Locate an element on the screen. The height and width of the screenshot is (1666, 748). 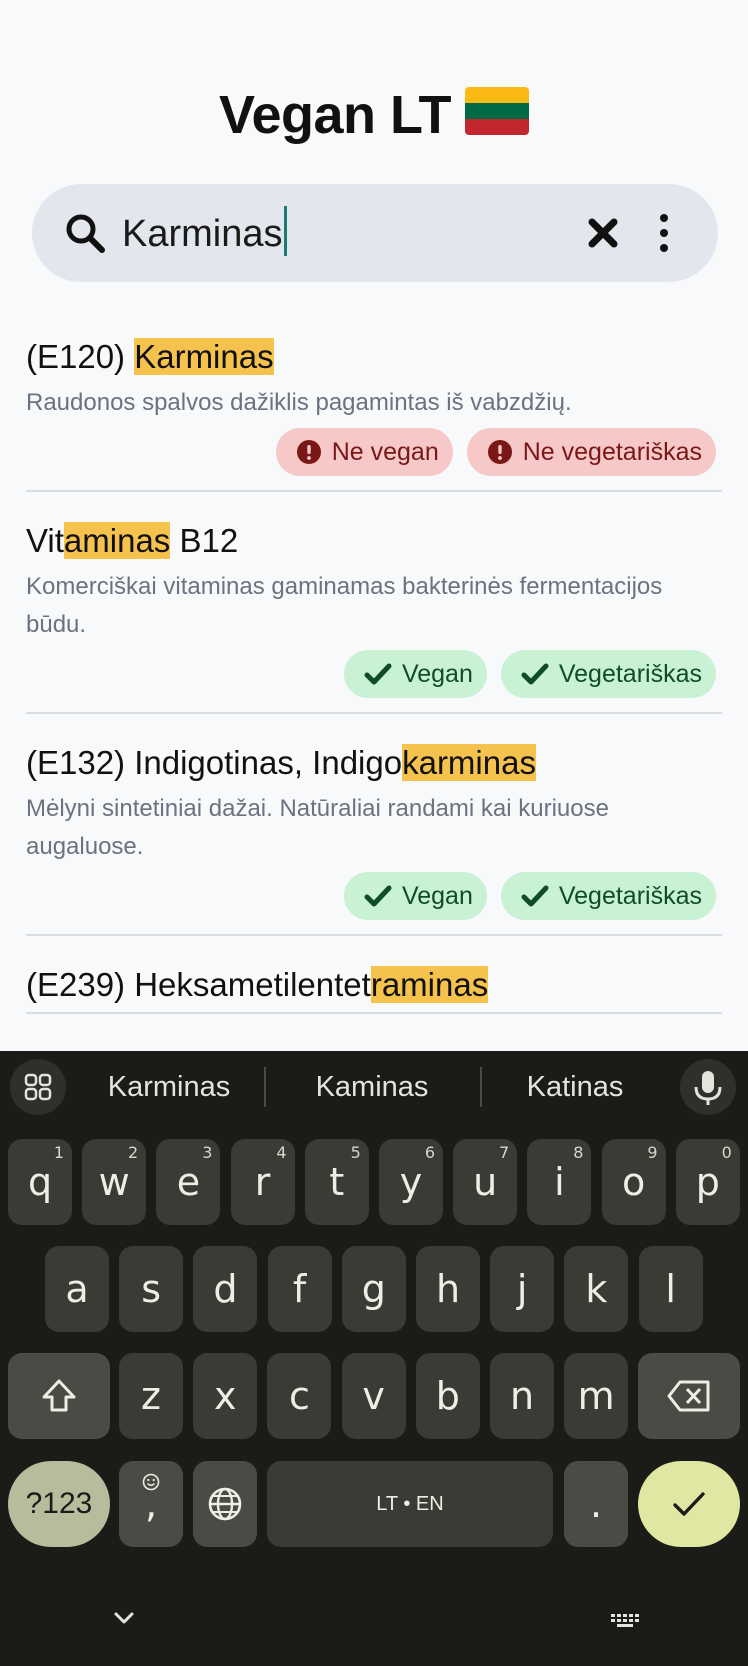
key-m: m is located at coordinates (596, 1396).